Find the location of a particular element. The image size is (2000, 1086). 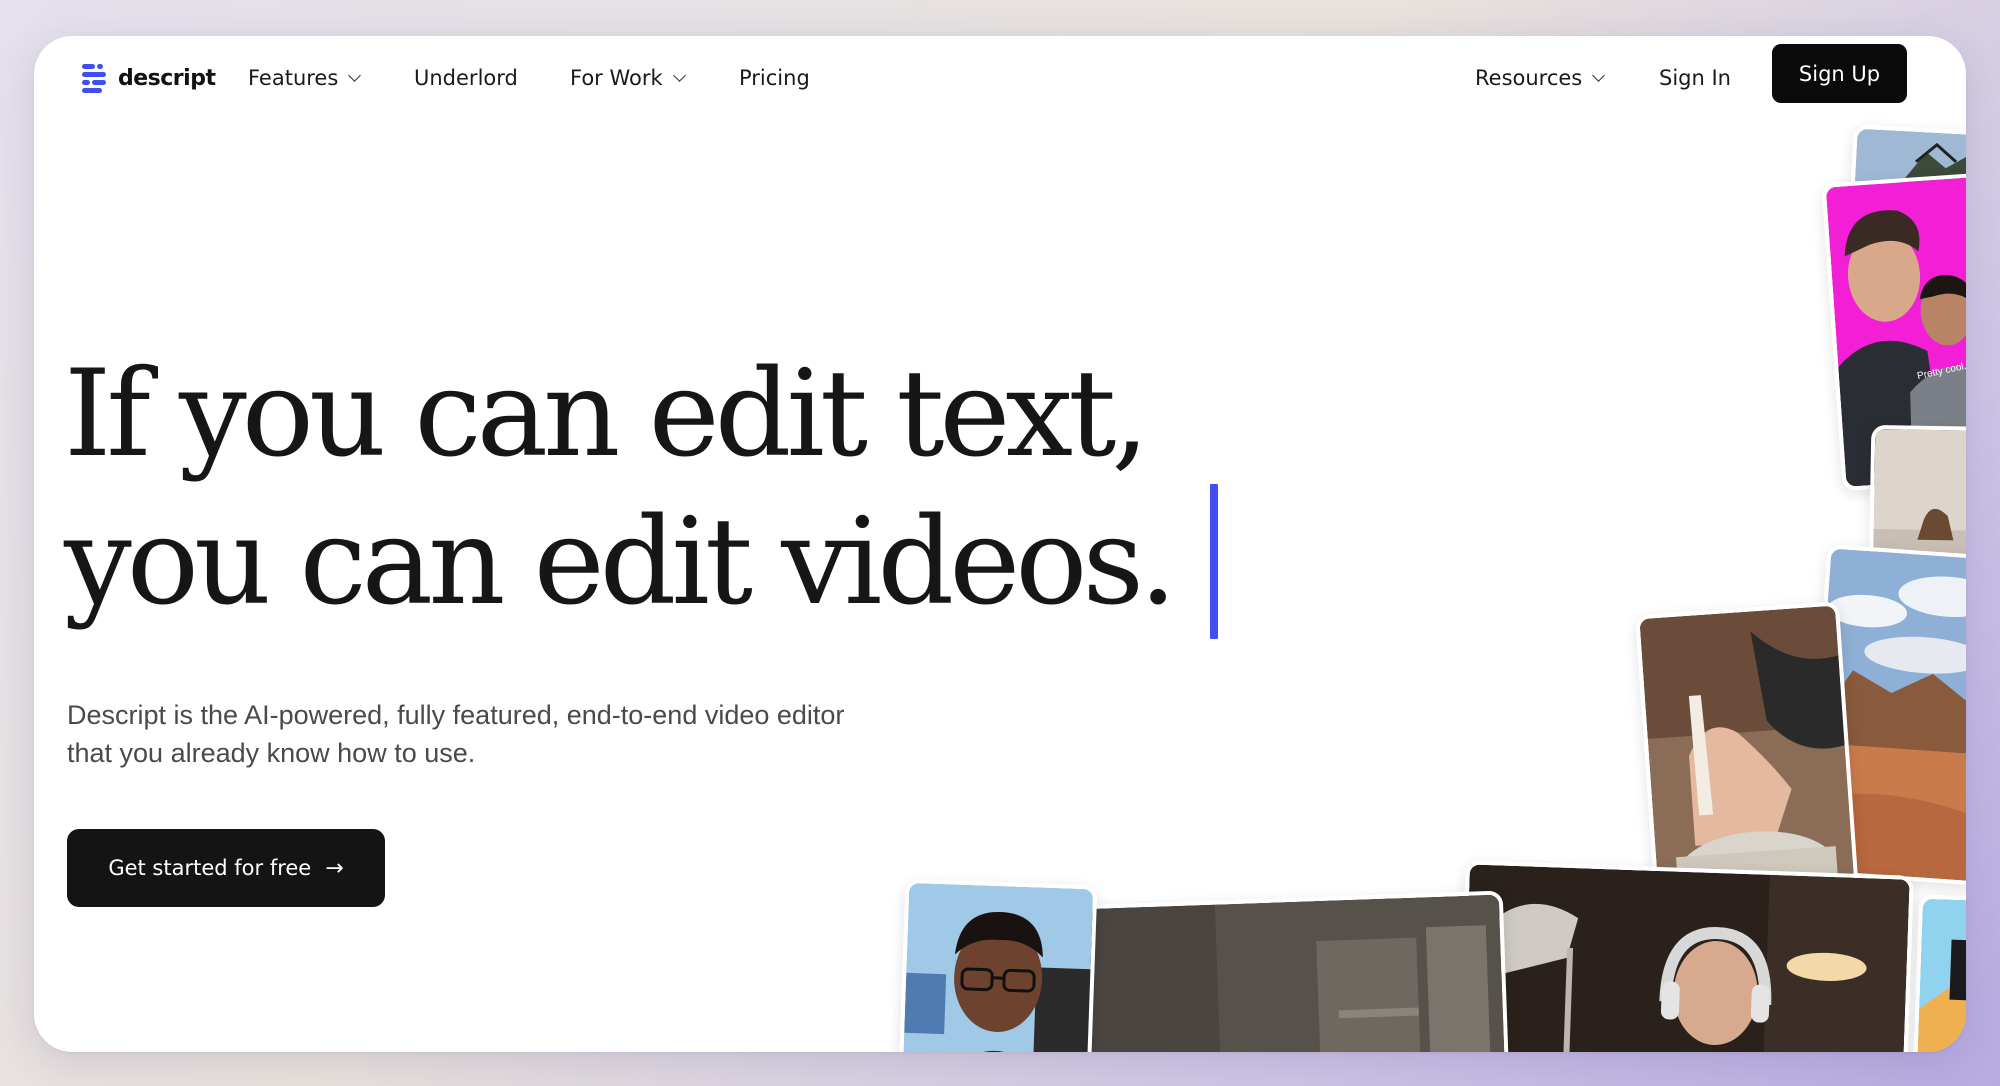

descript-logo-icon is located at coordinates (95, 78).